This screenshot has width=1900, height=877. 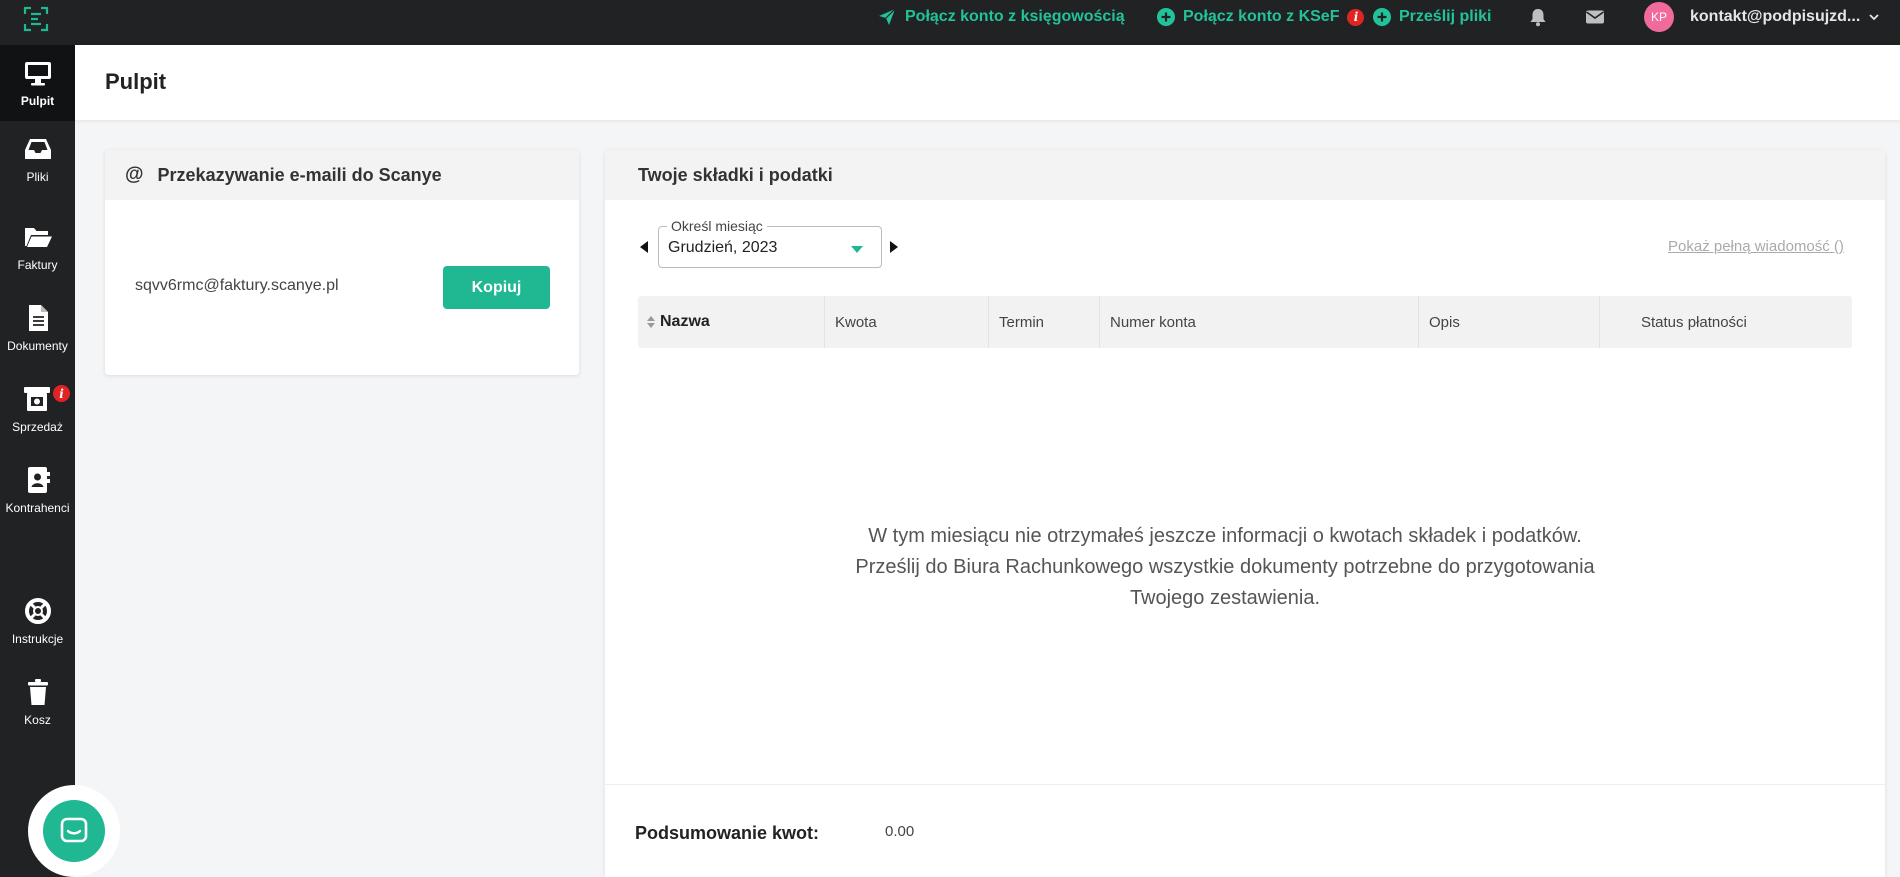 I want to click on column-header-termin: Termin, so click(x=1043, y=322).